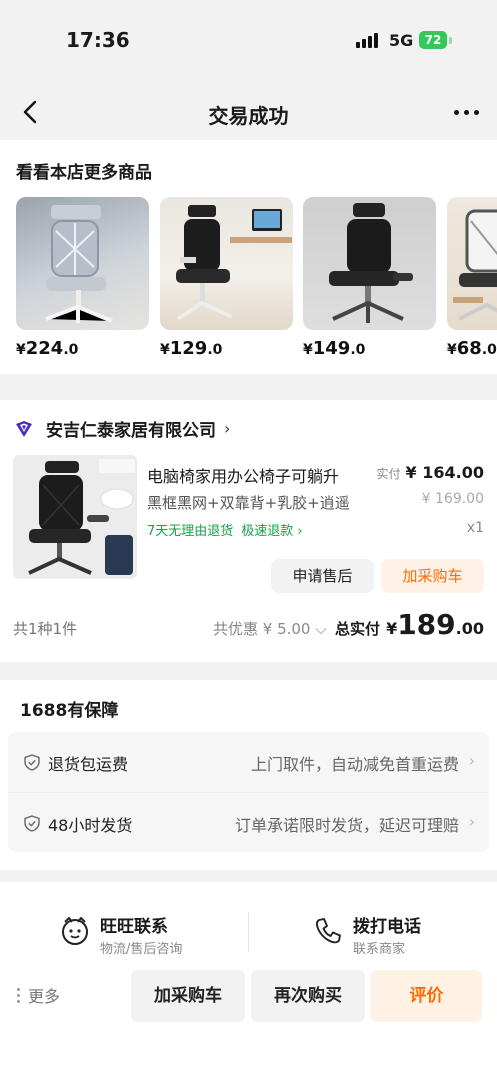 Image resolution: width=497 pixels, height=1080 pixels. I want to click on phone-icon, so click(328, 931).